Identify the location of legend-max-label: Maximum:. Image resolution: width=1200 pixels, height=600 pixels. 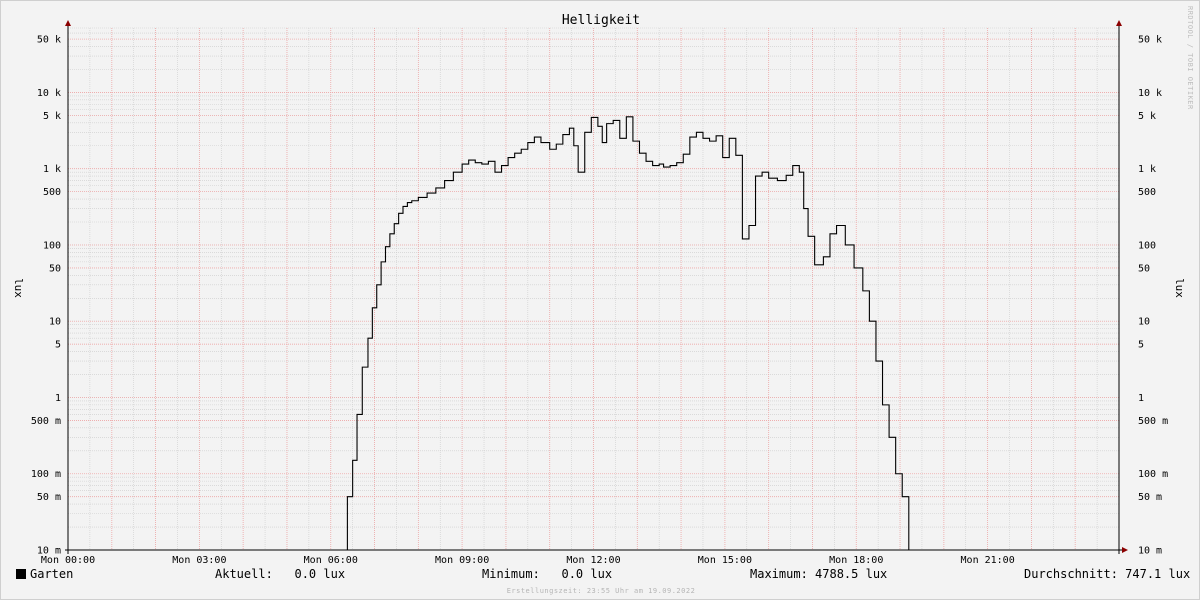
(779, 574).